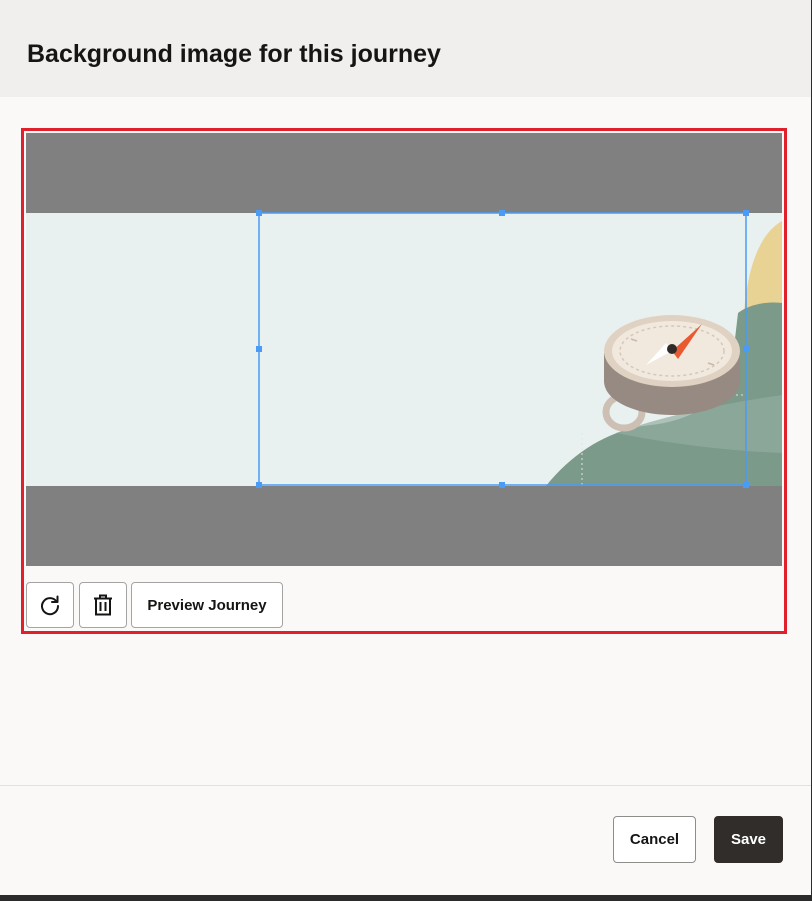  What do you see at coordinates (207, 605) in the screenshot?
I see `preview-journey-button: Preview Journey` at bounding box center [207, 605].